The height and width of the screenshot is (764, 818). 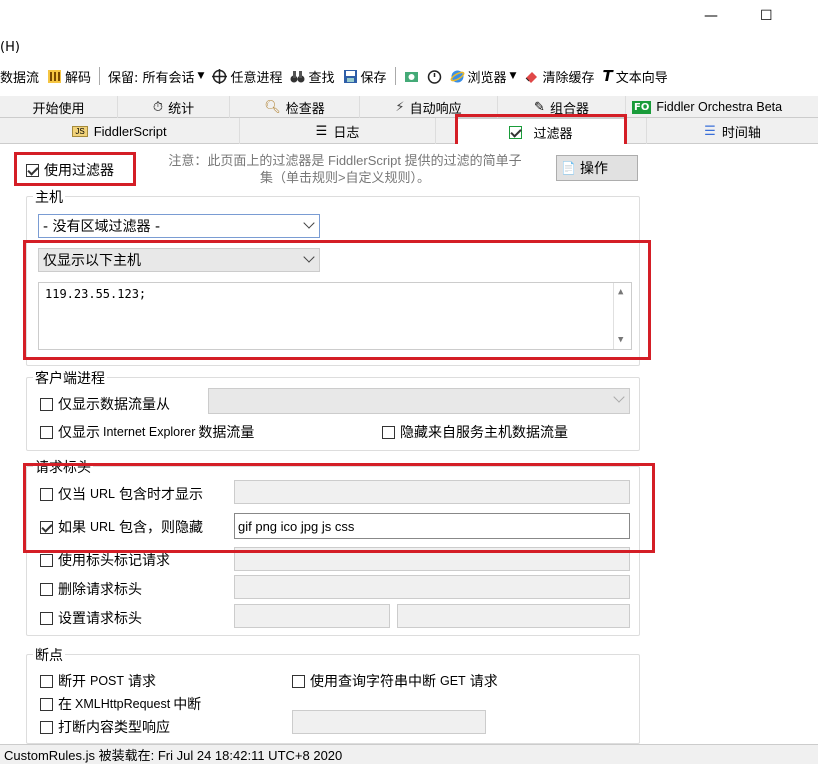 What do you see at coordinates (432, 559) in the screenshot?
I see `flag-requests-input` at bounding box center [432, 559].